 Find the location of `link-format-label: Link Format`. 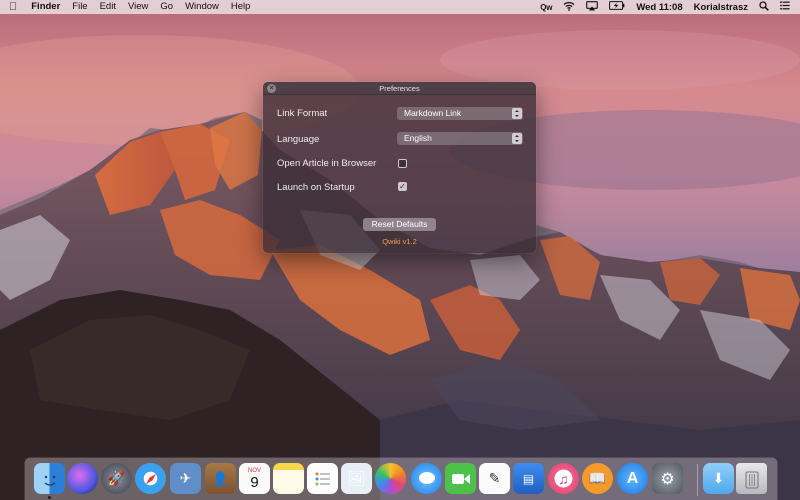

link-format-label: Link Format is located at coordinates (302, 113).